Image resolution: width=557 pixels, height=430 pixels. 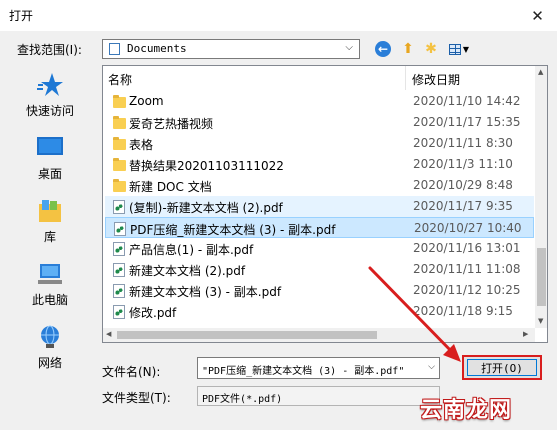 What do you see at coordinates (50, 274) in the screenshot?
I see `computer-icon` at bounding box center [50, 274].